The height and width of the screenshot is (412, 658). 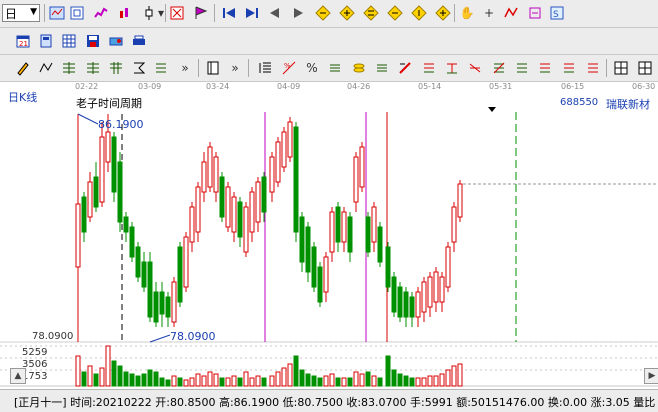 I want to click on calculator-icon, so click(x=46, y=41).